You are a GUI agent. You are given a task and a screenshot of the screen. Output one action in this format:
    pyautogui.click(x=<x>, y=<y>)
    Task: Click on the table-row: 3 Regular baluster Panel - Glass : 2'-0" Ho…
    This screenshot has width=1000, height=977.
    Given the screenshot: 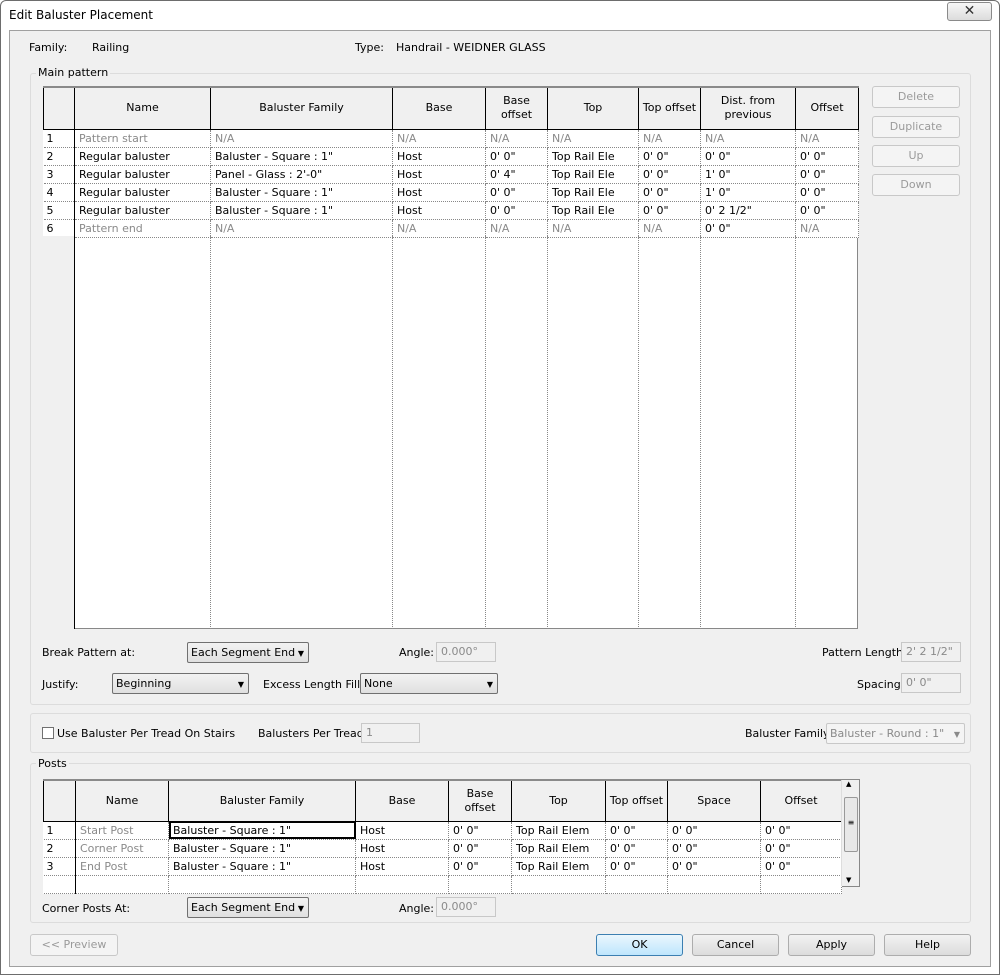 What is the action you would take?
    pyautogui.click(x=451, y=174)
    